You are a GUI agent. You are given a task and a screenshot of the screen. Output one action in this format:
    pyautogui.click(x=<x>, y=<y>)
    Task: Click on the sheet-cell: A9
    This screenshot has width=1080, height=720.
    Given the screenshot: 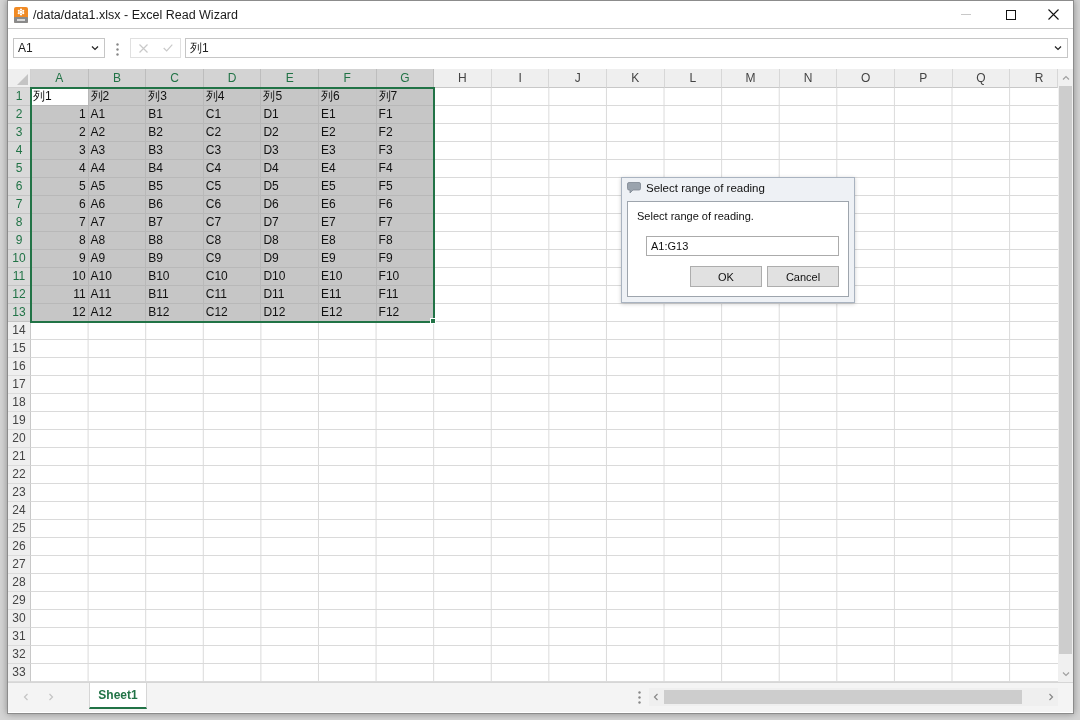 What is the action you would take?
    pyautogui.click(x=117, y=259)
    